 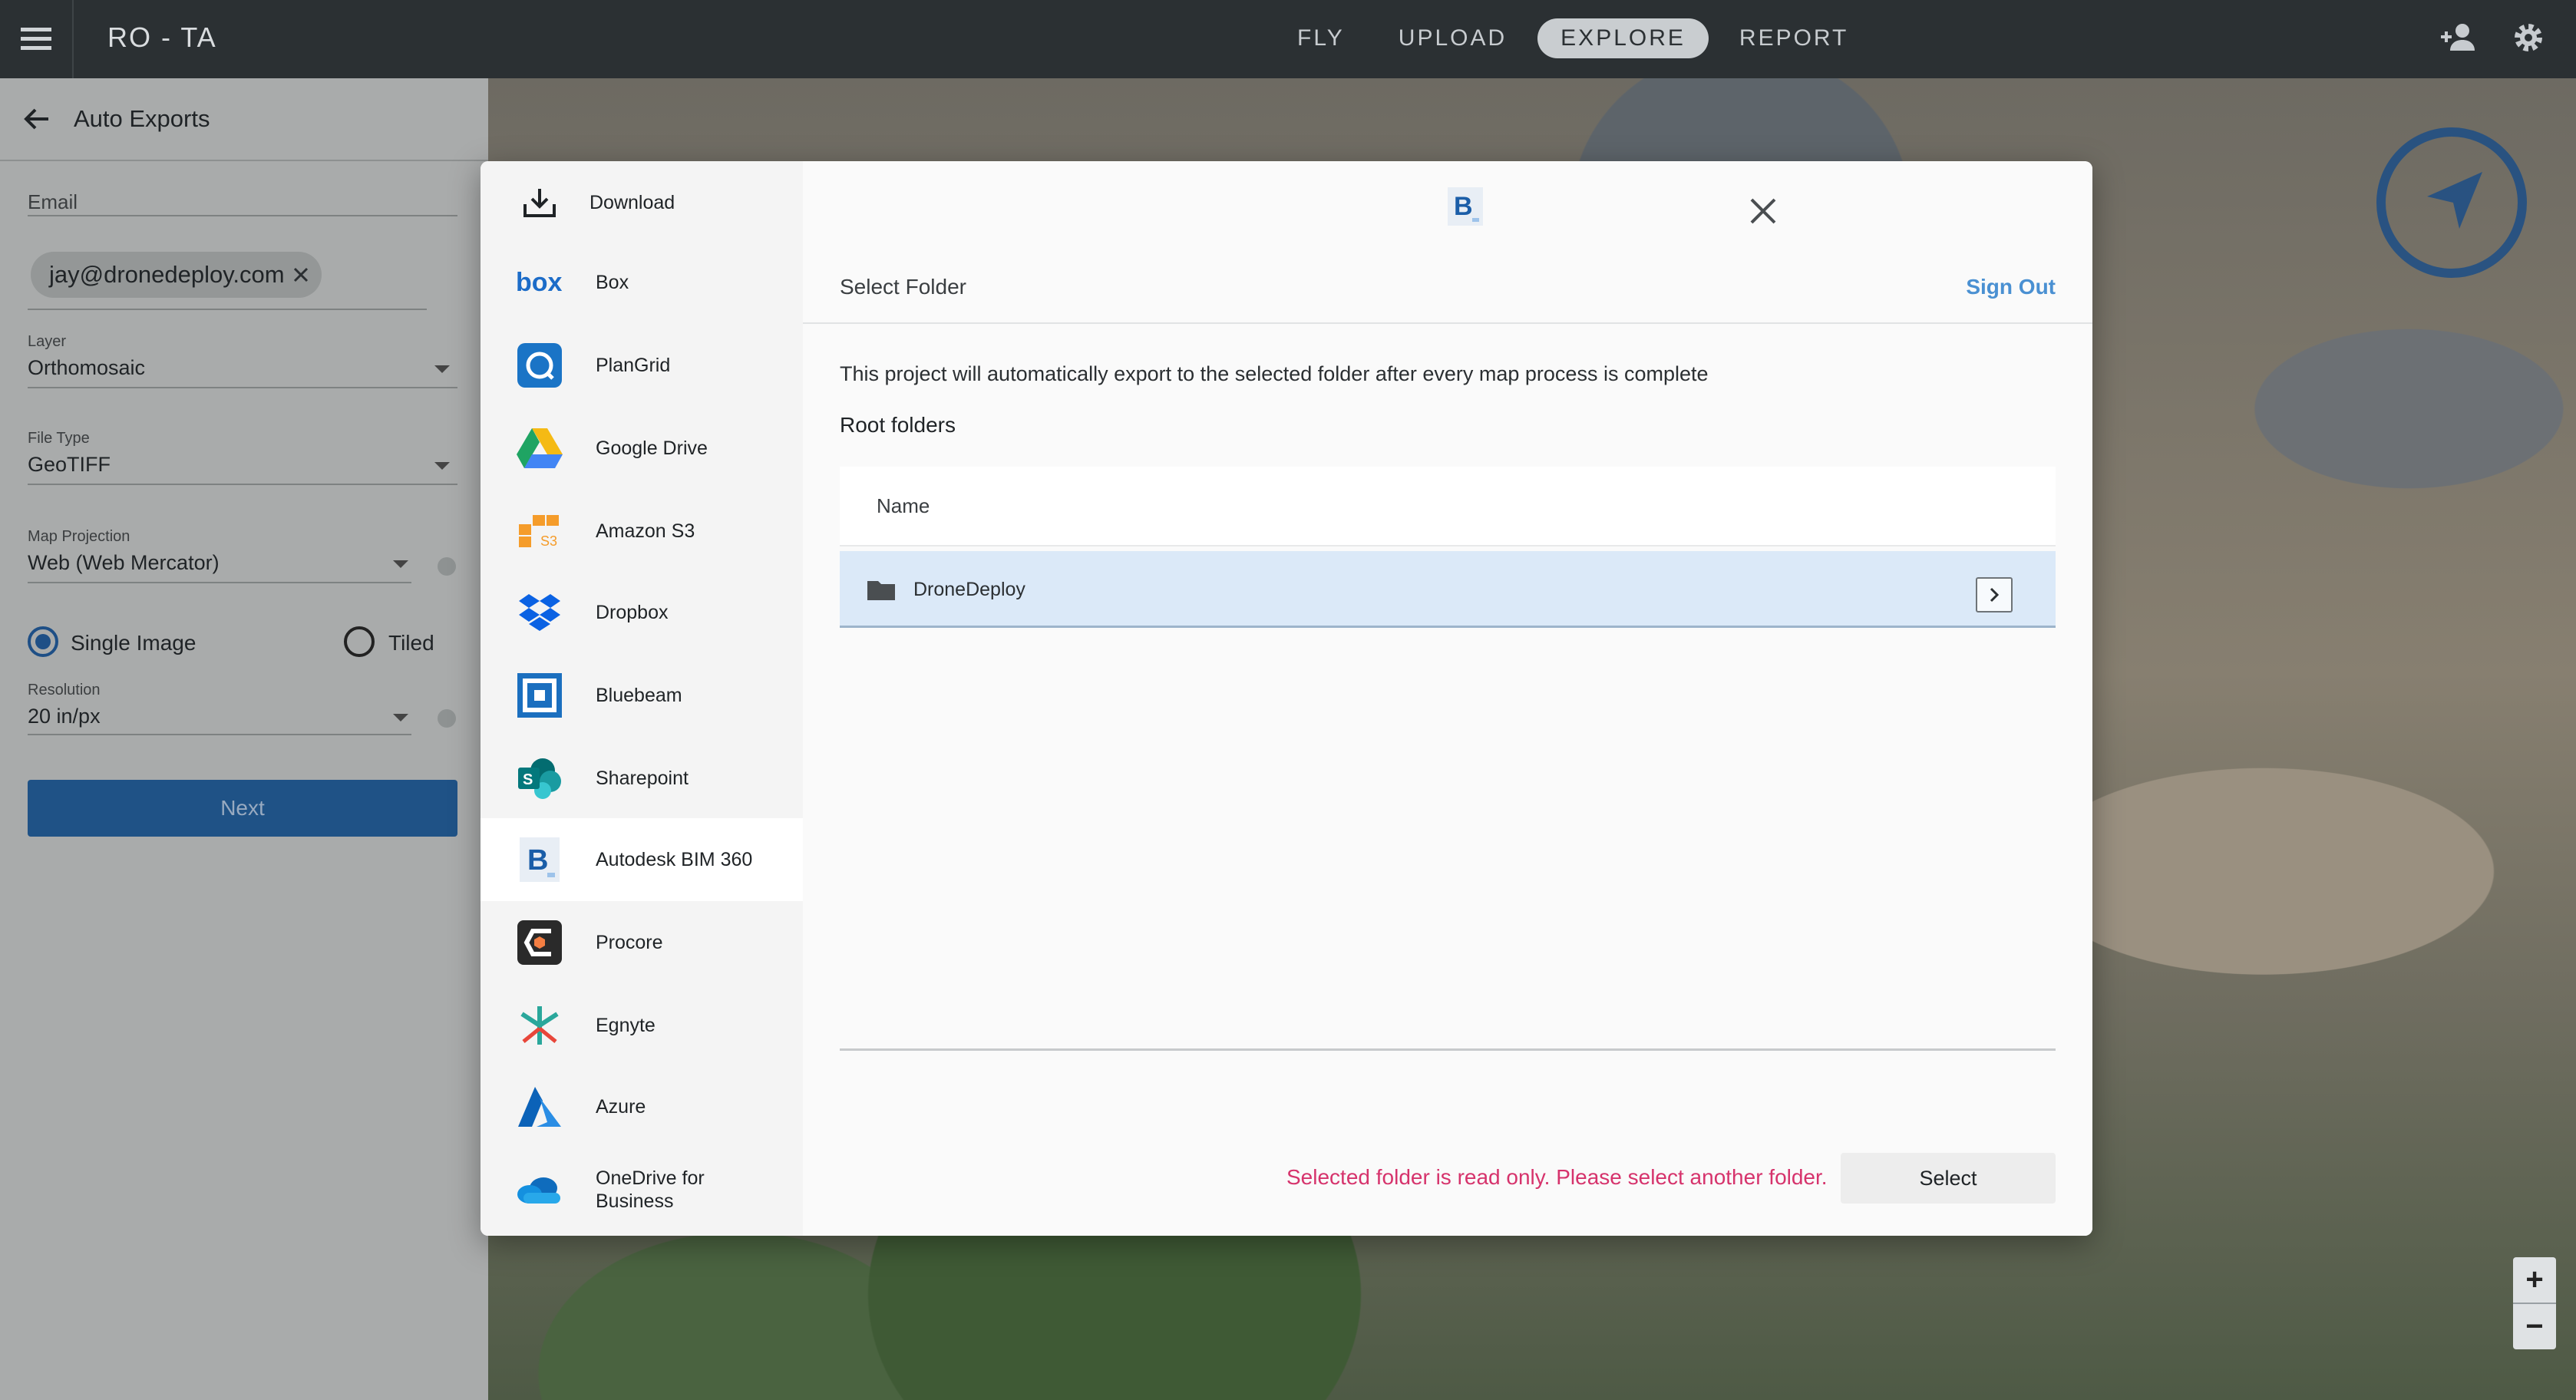 I want to click on email-underline, so click(x=242, y=216).